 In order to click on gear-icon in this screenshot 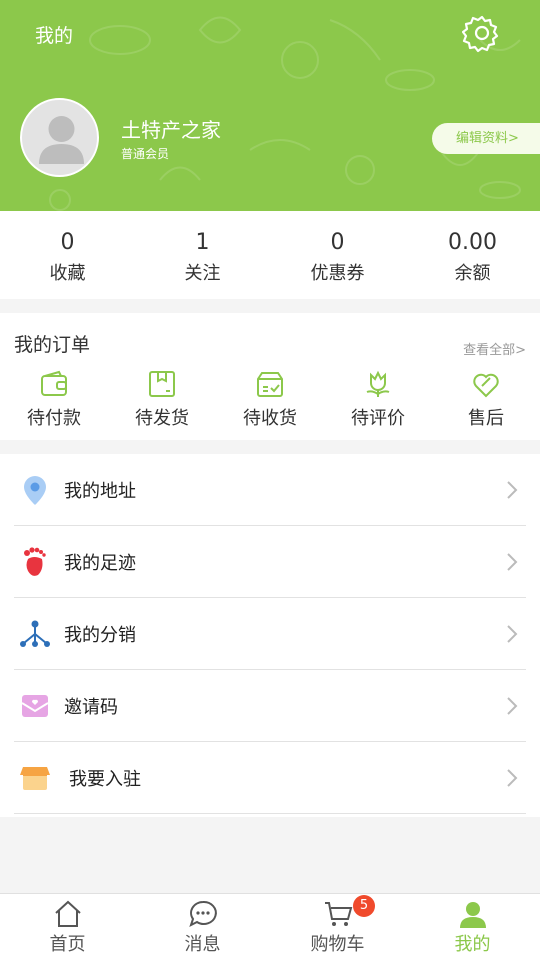, I will do `click(482, 33)`.